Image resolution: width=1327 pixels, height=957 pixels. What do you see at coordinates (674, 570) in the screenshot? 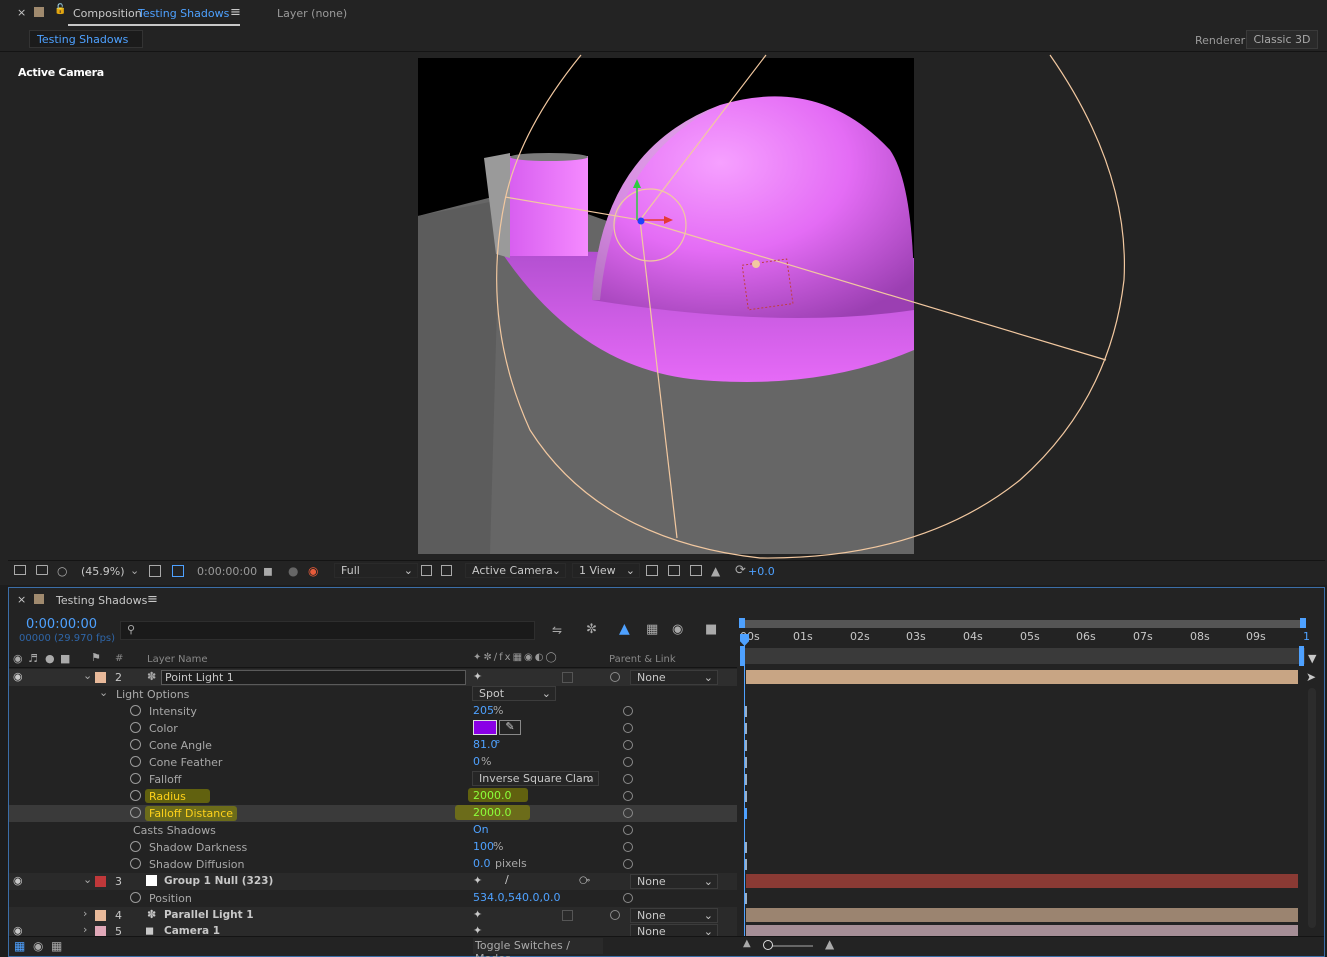
I see `timeline-icon` at bounding box center [674, 570].